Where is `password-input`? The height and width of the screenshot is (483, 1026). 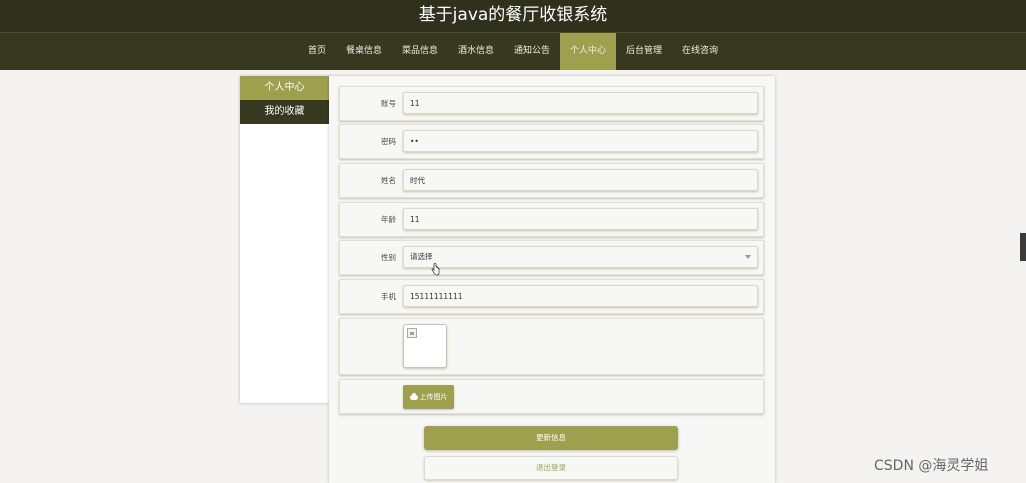 password-input is located at coordinates (580, 141).